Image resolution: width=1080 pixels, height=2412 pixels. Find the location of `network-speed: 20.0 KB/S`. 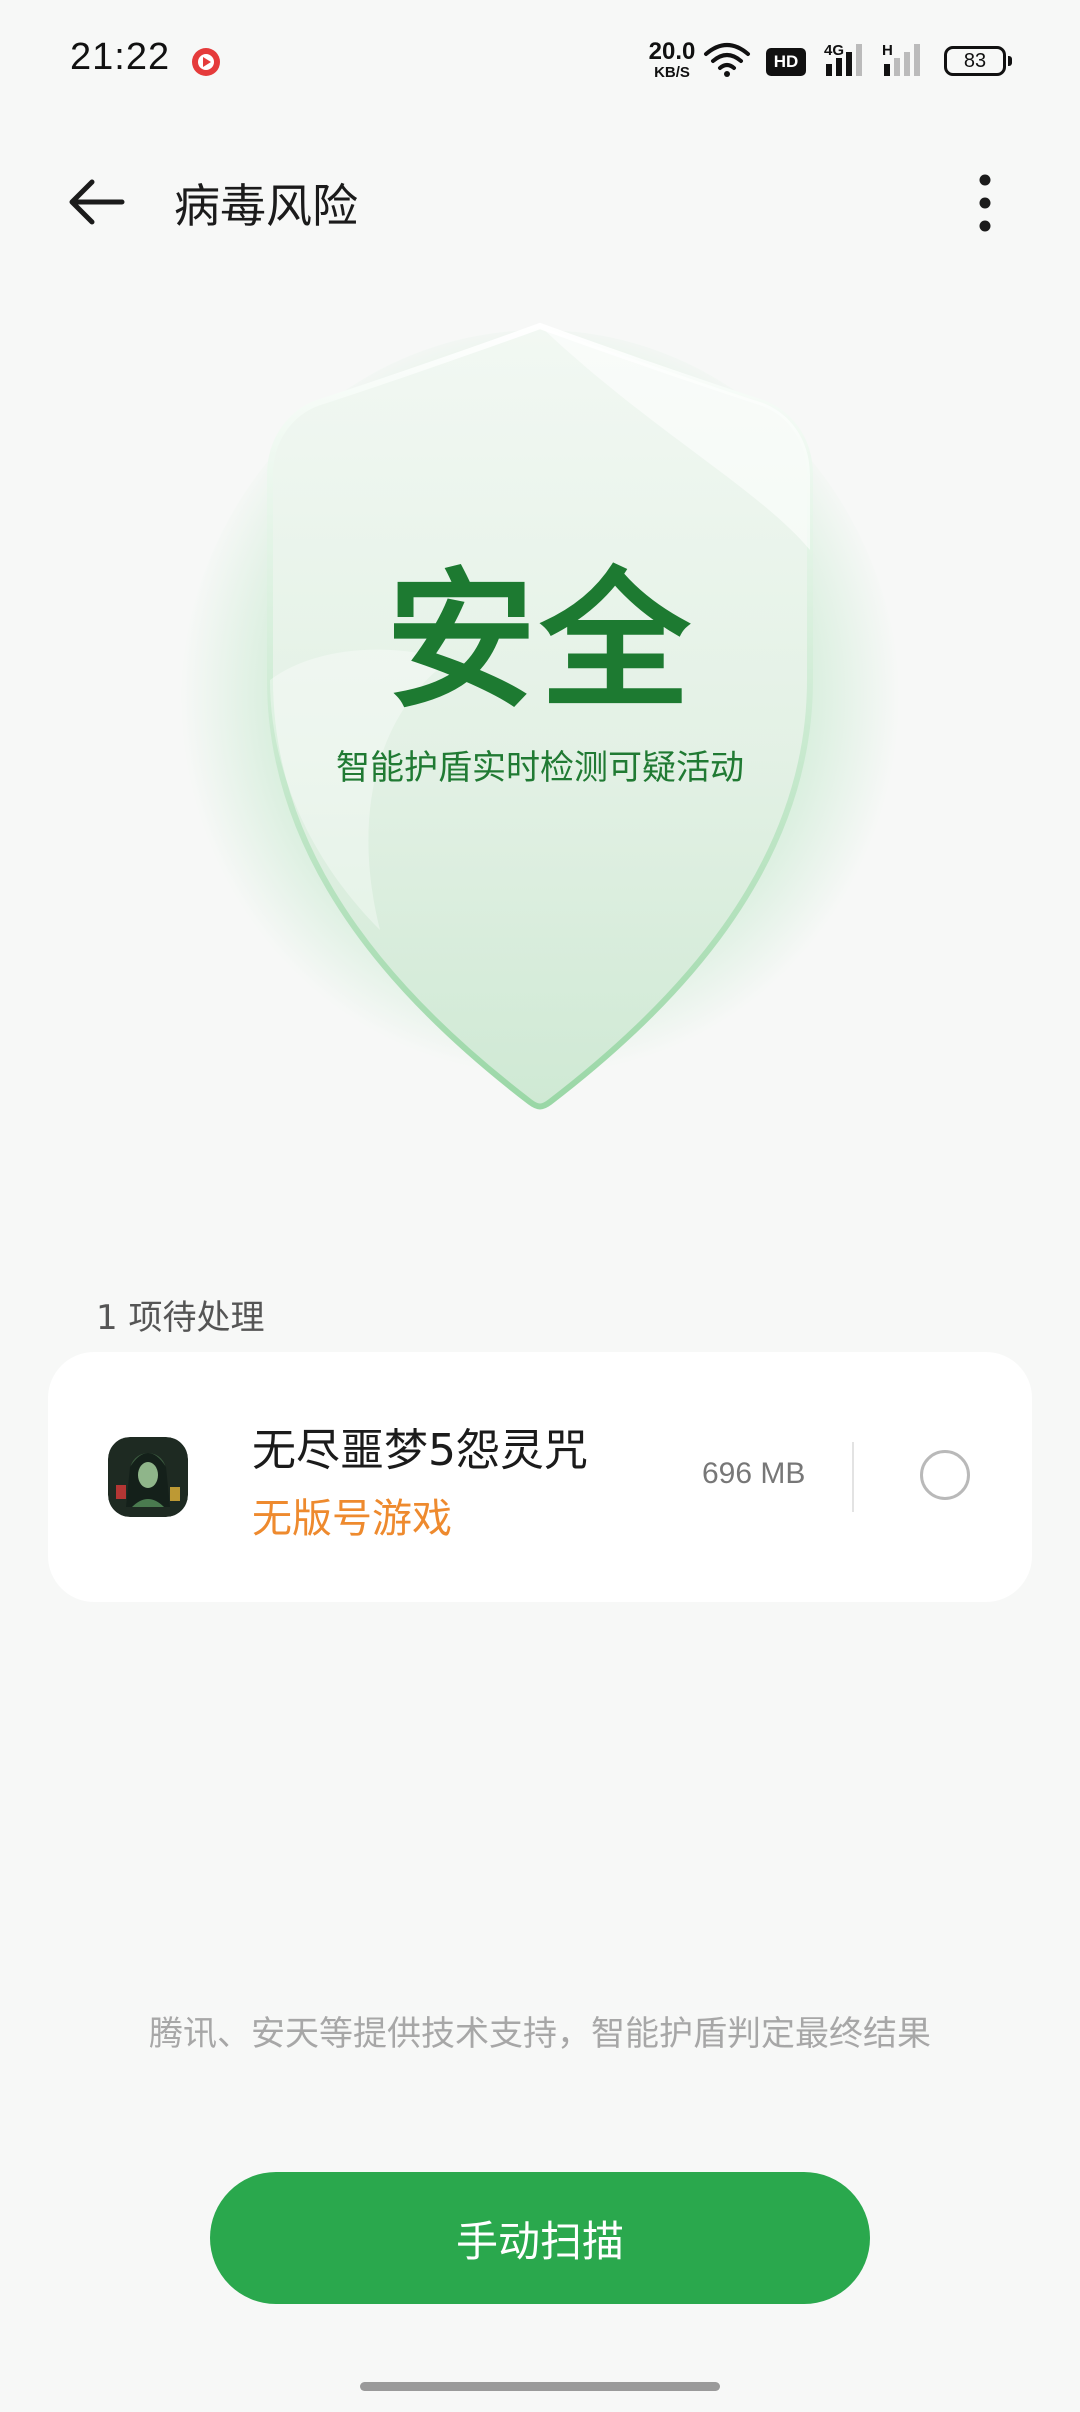

network-speed: 20.0 KB/S is located at coordinates (672, 59).